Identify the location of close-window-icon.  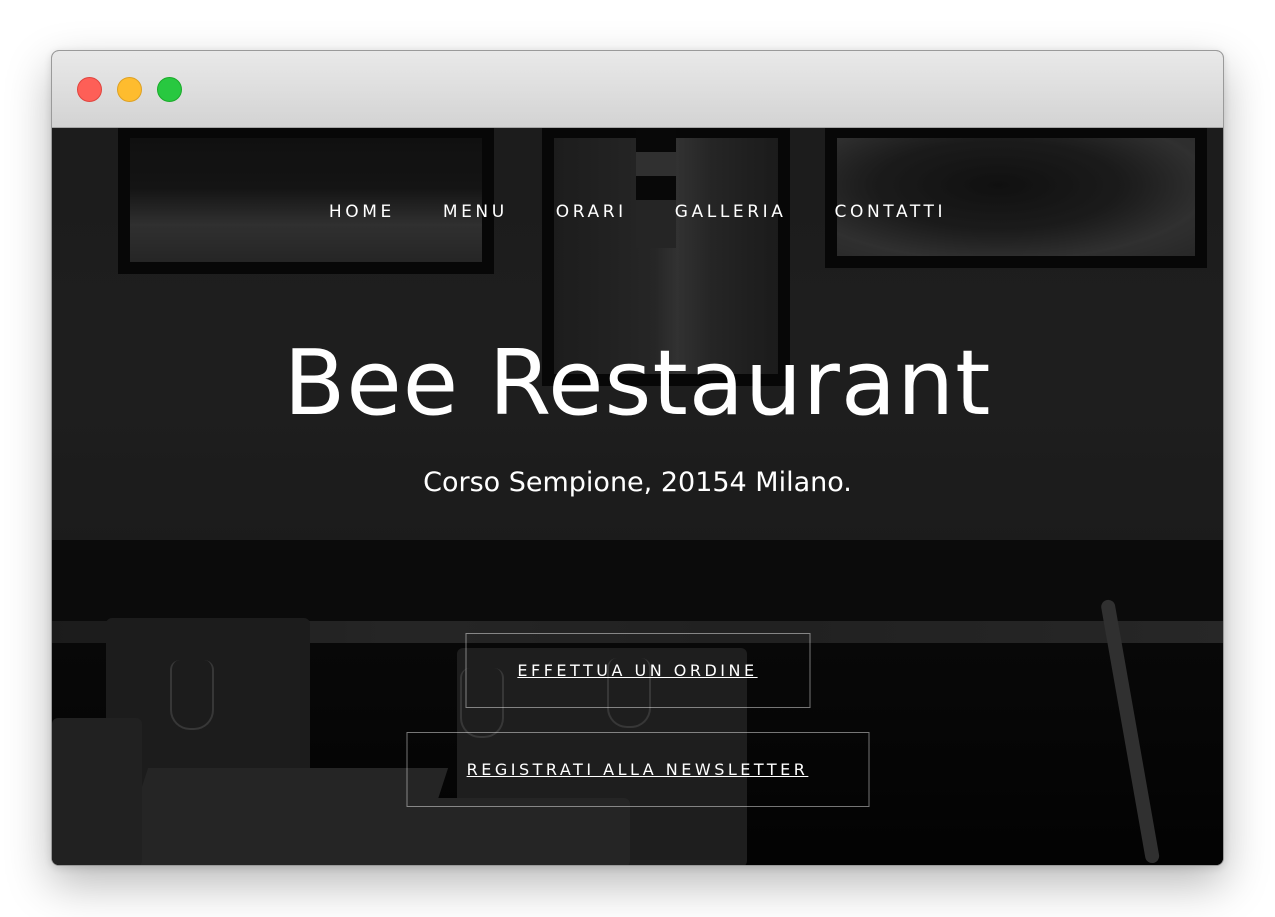
(89, 89).